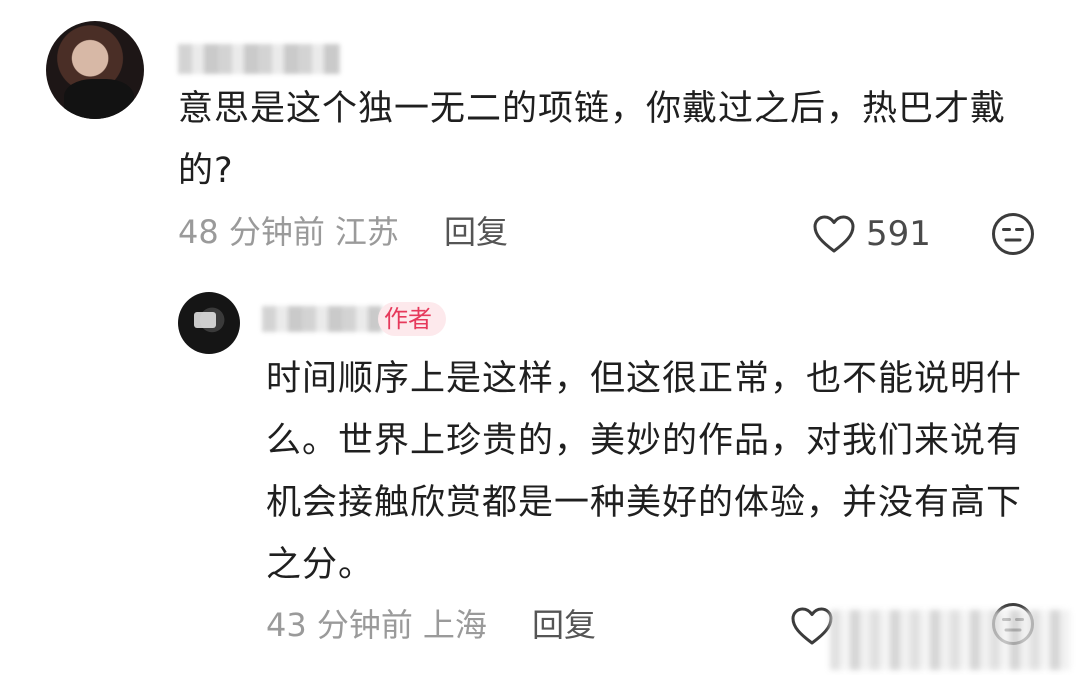 This screenshot has height=675, width=1080. Describe the element at coordinates (476, 232) in the screenshot. I see `comment-reply-button: 回复` at that location.